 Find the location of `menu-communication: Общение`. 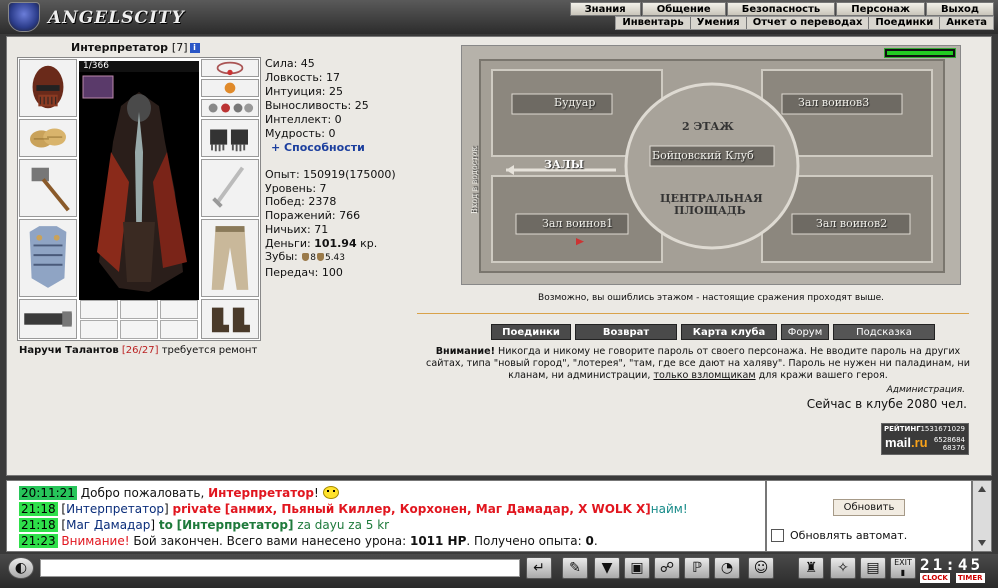

menu-communication: Общение is located at coordinates (683, 9).